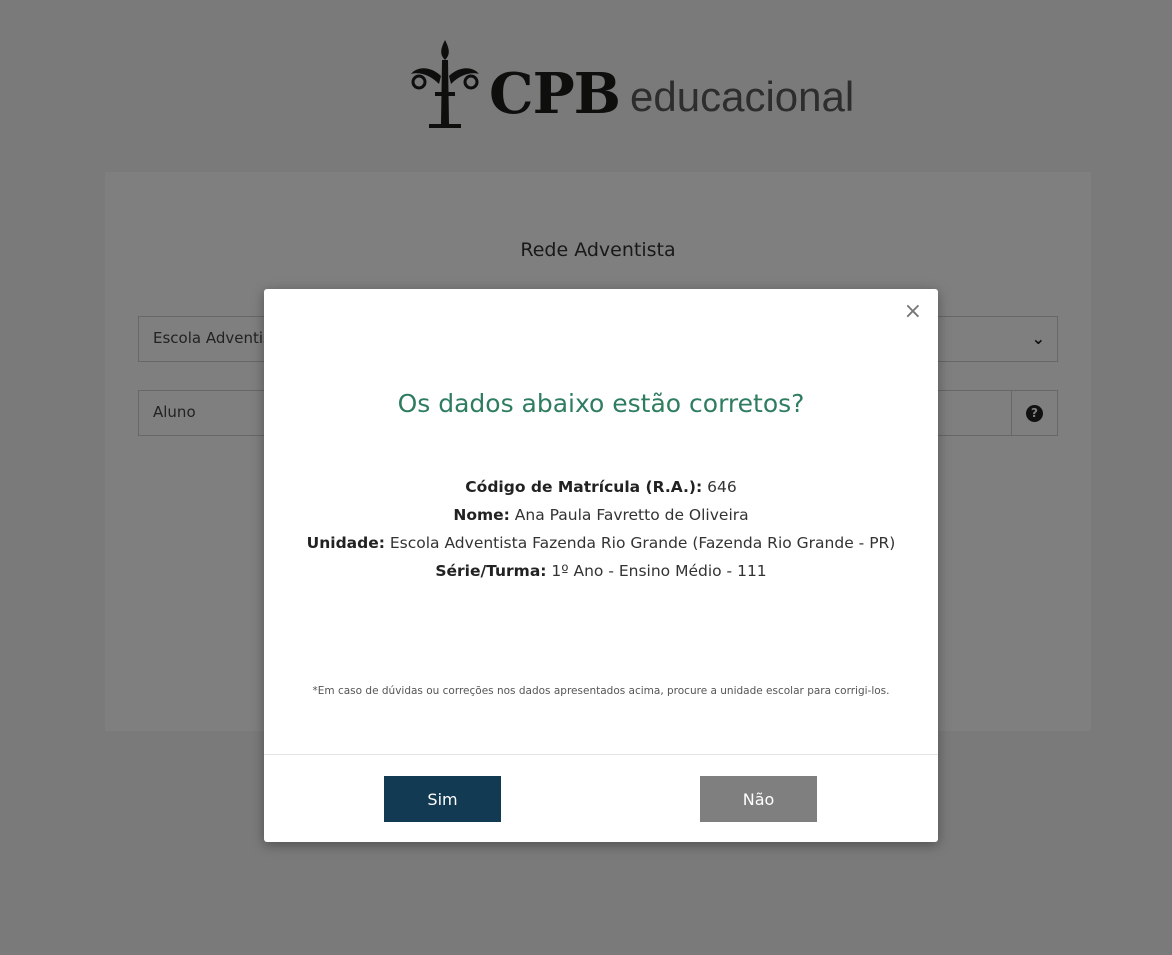 The height and width of the screenshot is (955, 1172). What do you see at coordinates (442, 799) in the screenshot?
I see `yes-button: Sim` at bounding box center [442, 799].